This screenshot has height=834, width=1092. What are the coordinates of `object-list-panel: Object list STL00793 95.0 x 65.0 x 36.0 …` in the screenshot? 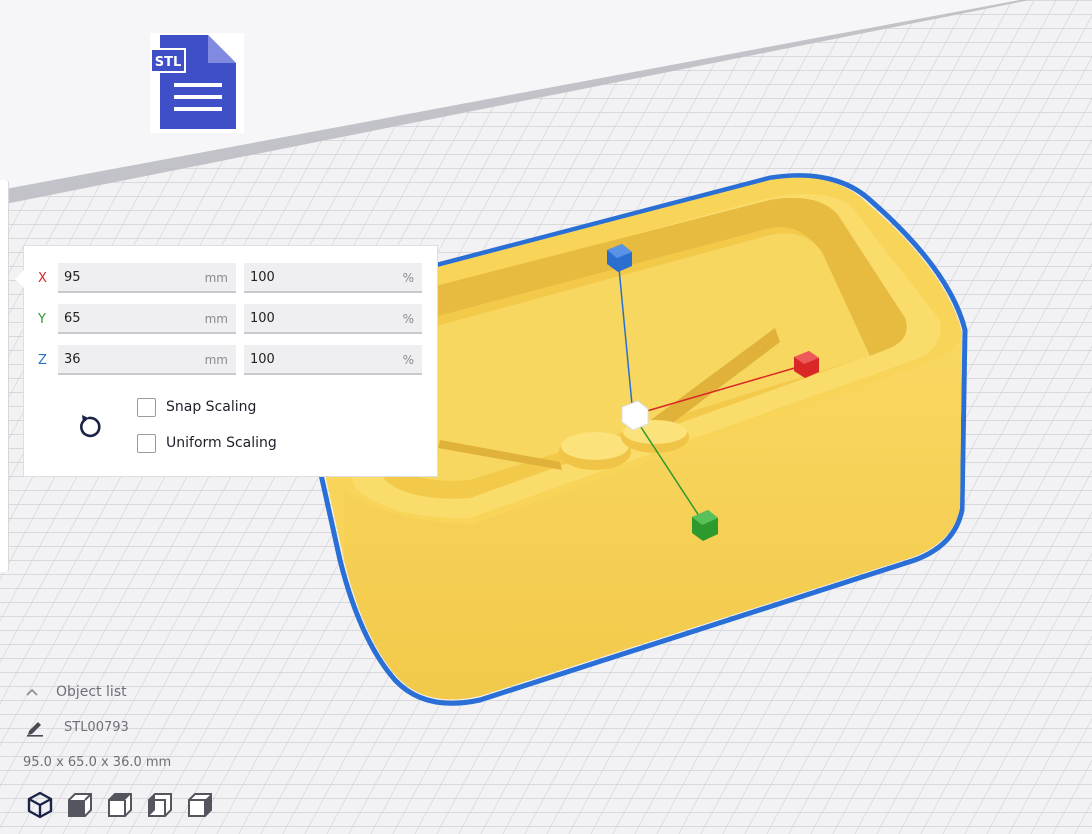 It's located at (172, 755).